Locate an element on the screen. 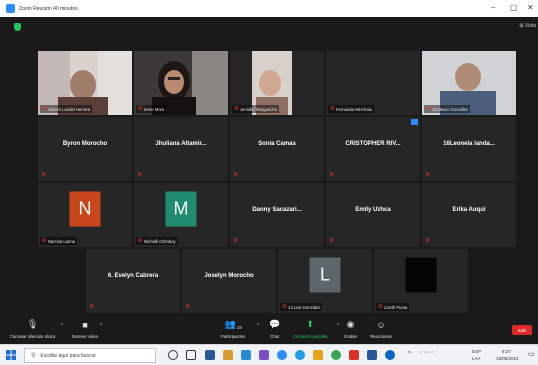  avatar: N is located at coordinates (85, 209).